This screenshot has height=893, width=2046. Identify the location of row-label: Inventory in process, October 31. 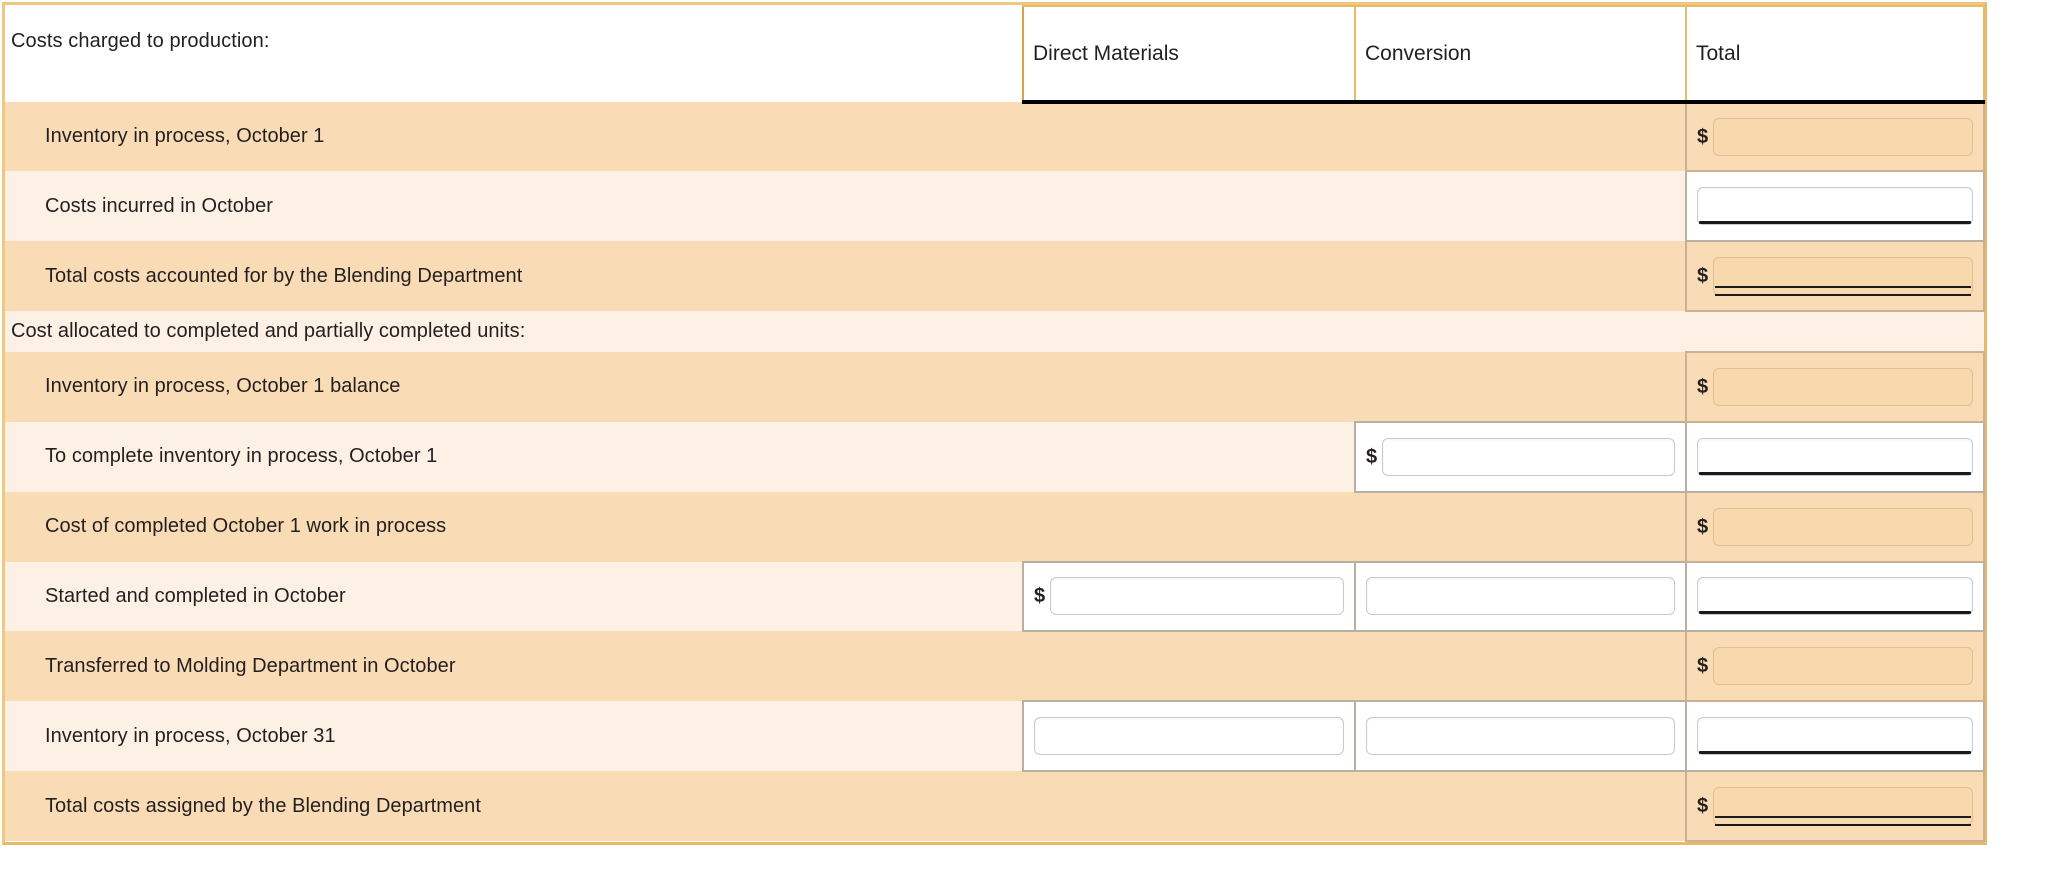
(190, 735).